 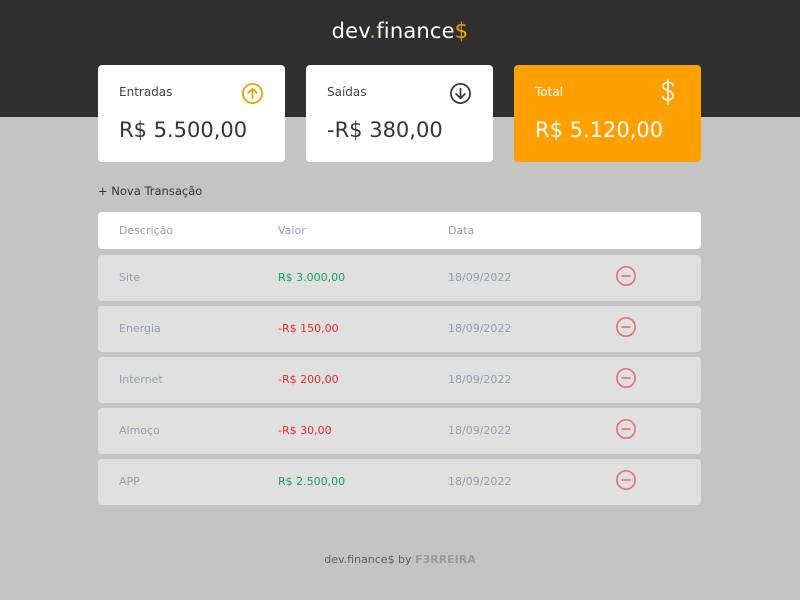 I want to click on row-description: Almoço, so click(x=139, y=430).